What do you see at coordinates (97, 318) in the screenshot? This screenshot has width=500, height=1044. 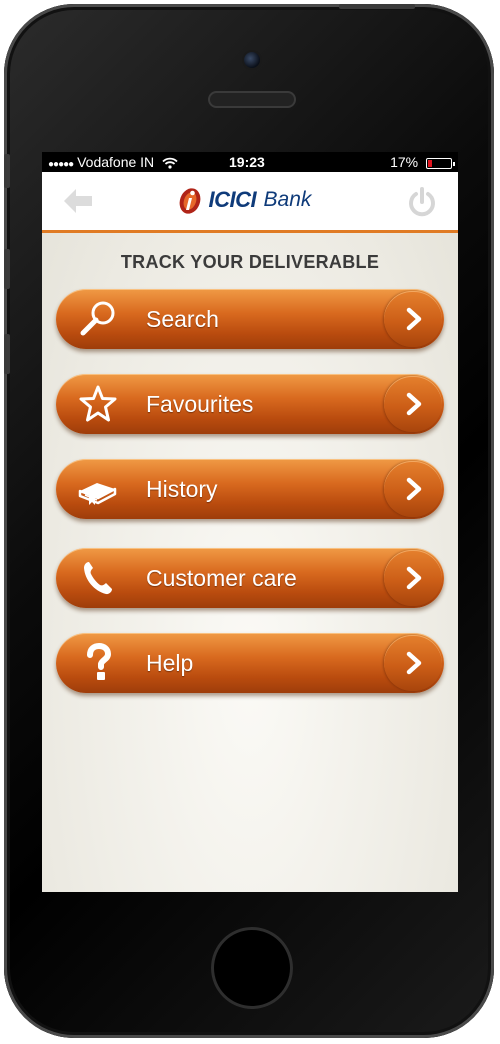 I see `search-icon` at bounding box center [97, 318].